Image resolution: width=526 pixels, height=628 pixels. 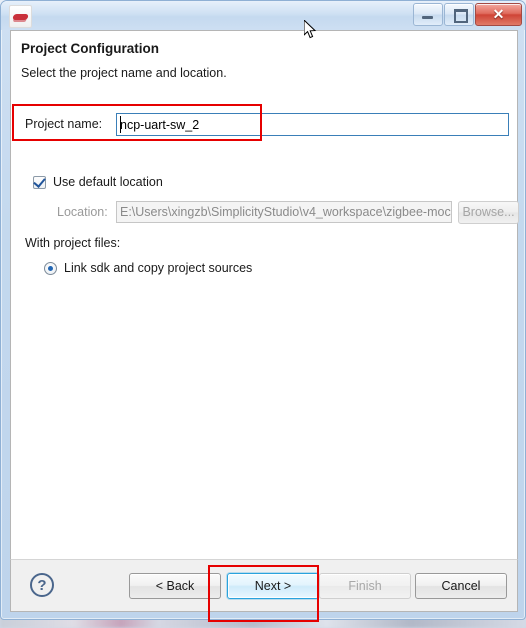 What do you see at coordinates (428, 14) in the screenshot?
I see `minimize-button` at bounding box center [428, 14].